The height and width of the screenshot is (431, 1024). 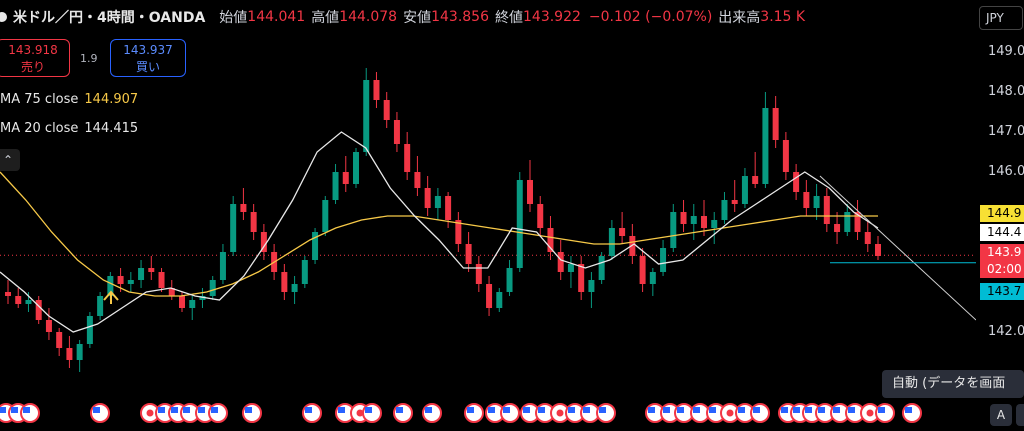 I want to click on trend-line, so click(x=897, y=248).